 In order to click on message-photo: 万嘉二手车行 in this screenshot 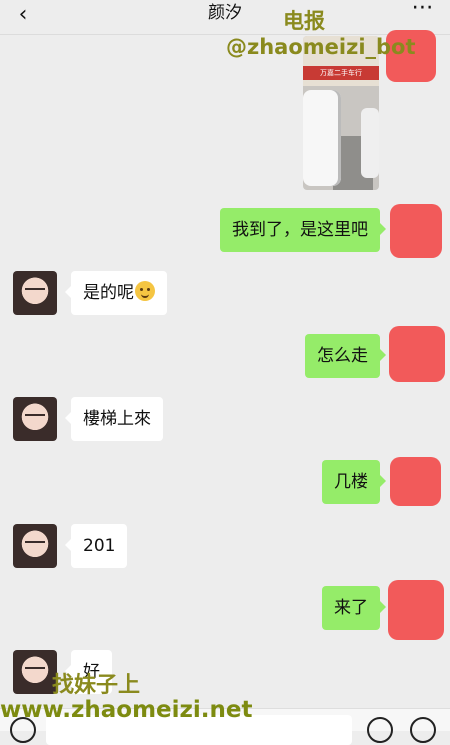, I will do `click(341, 113)`.